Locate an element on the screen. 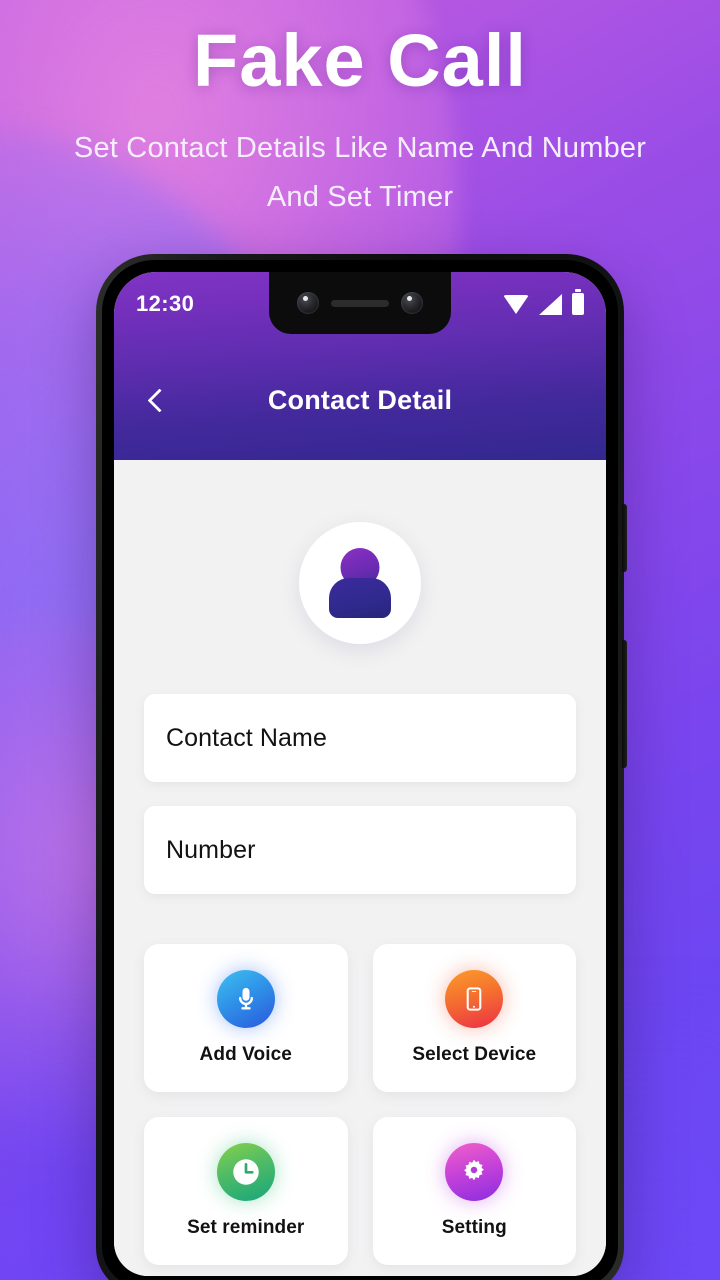 This screenshot has height=1280, width=720. front-camera-icon is located at coordinates (308, 303).